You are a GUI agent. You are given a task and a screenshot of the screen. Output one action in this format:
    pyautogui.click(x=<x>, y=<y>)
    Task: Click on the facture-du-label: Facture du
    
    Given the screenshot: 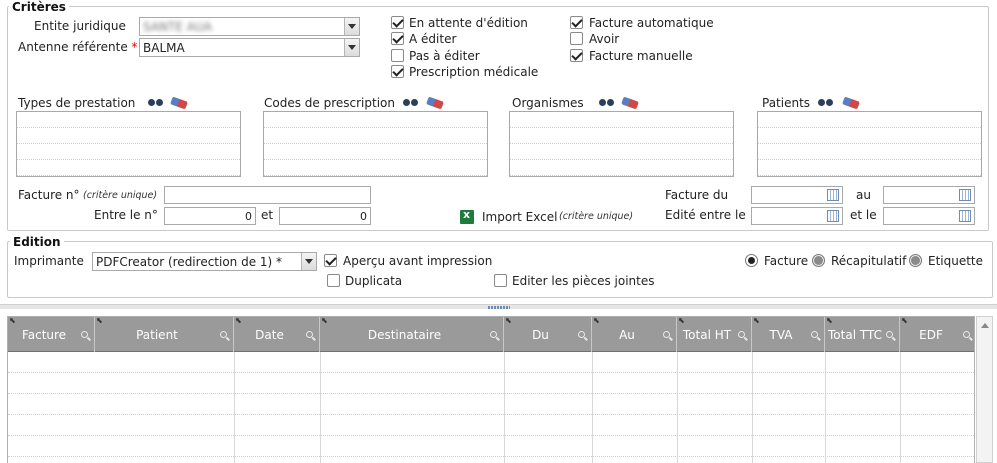 What is the action you would take?
    pyautogui.click(x=697, y=195)
    